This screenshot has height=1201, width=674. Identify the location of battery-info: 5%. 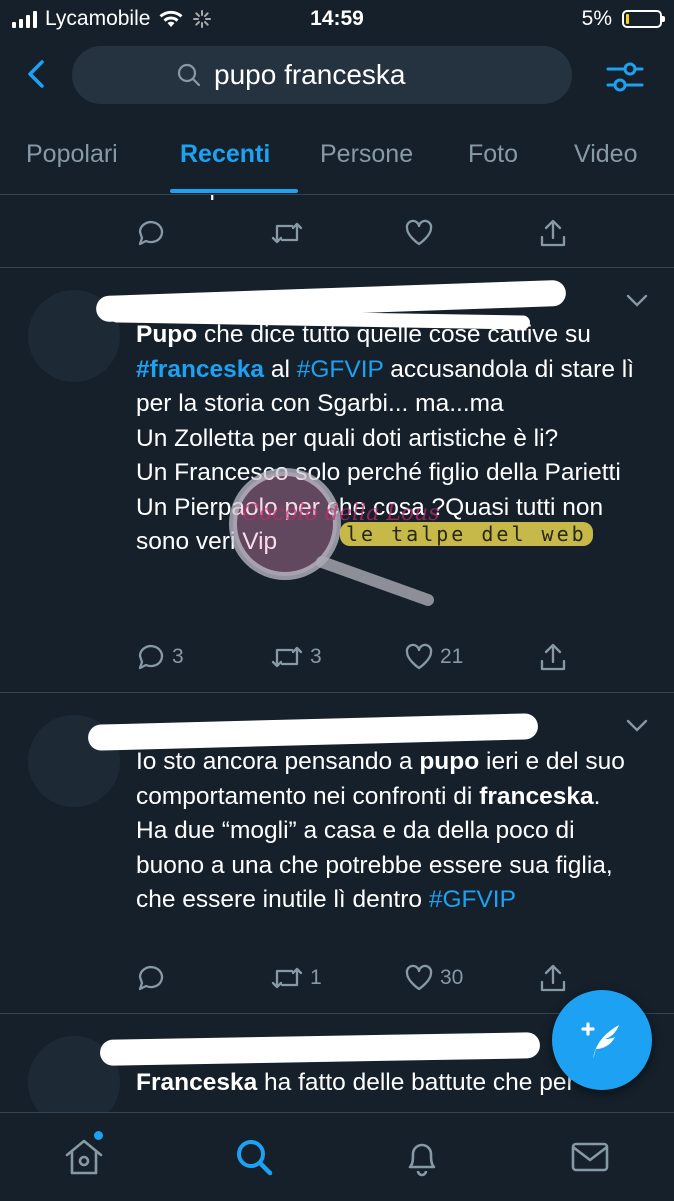
(623, 19).